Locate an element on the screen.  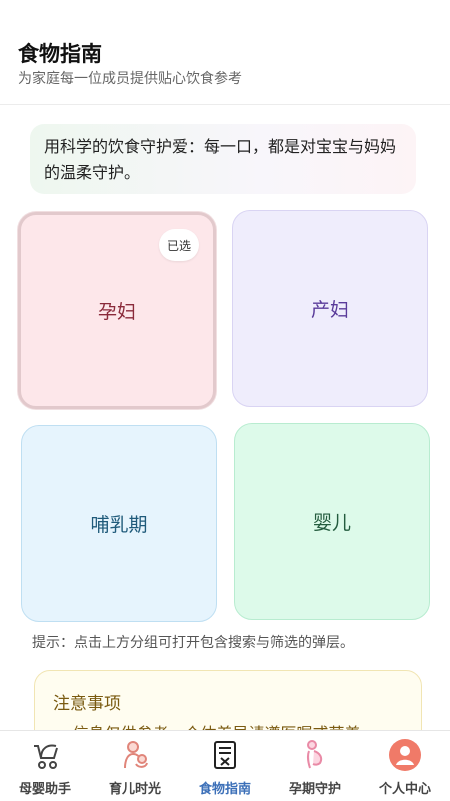
group-card-lactation: 哺乳期 is located at coordinates (119, 523).